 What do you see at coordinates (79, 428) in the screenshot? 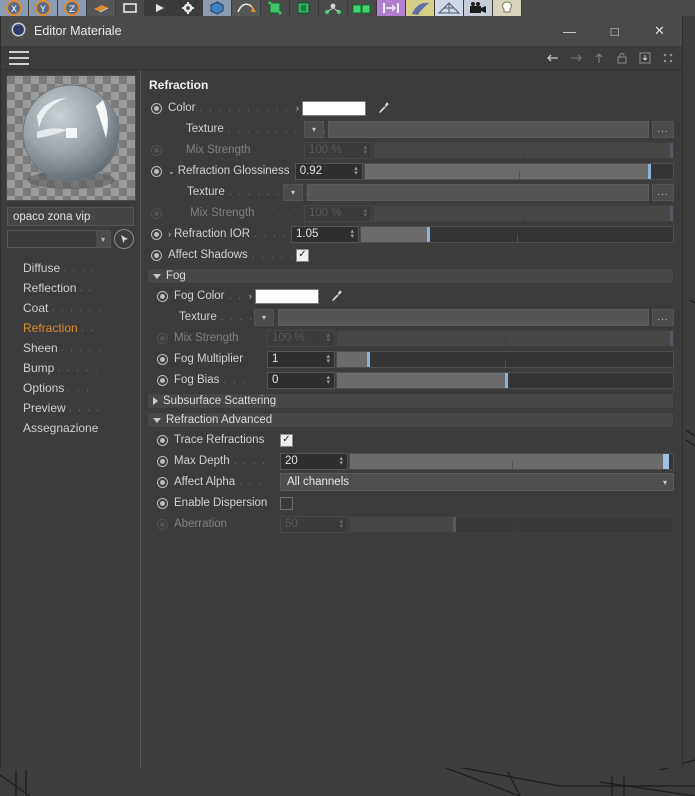
I see `channel-item-assegnazione: Assegnazione` at bounding box center [79, 428].